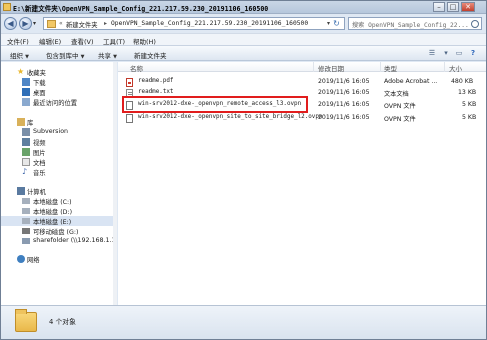 The image size is (487, 340). I want to click on nav-label: 音乐, so click(39, 173).